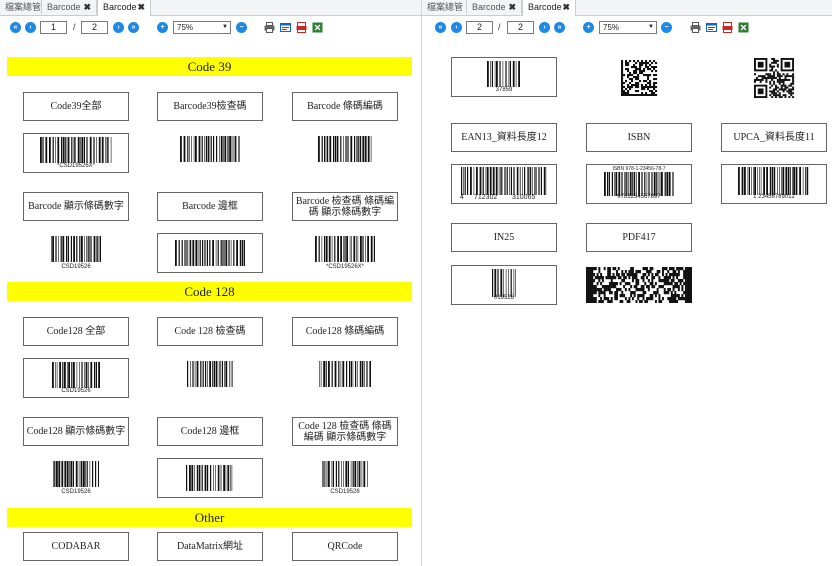 The height and width of the screenshot is (566, 832). Describe the element at coordinates (639, 78) in the screenshot. I see `datamatrix-image` at that location.